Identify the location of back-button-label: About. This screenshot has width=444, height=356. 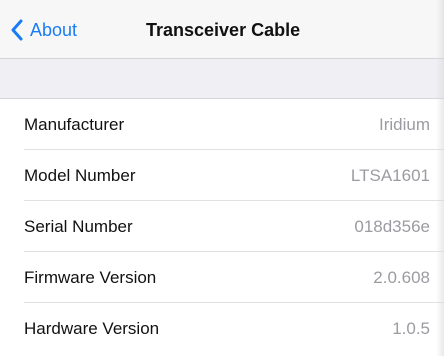
(54, 30).